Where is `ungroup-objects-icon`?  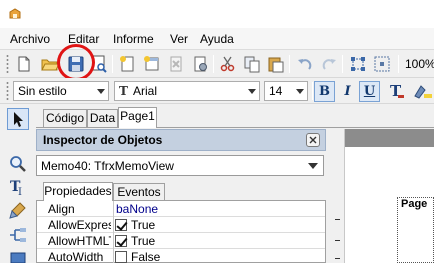 ungroup-objects-icon is located at coordinates (382, 64).